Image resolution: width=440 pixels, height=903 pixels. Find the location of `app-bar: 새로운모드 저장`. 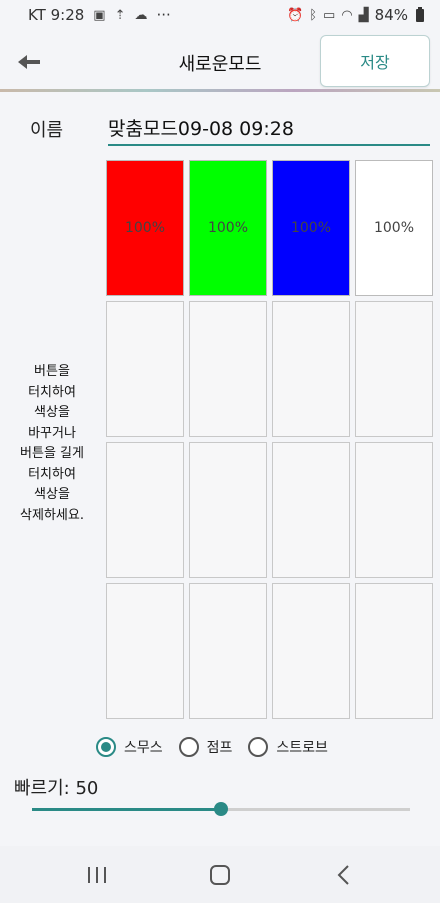

app-bar: 새로운모드 저장 is located at coordinates (220, 61).